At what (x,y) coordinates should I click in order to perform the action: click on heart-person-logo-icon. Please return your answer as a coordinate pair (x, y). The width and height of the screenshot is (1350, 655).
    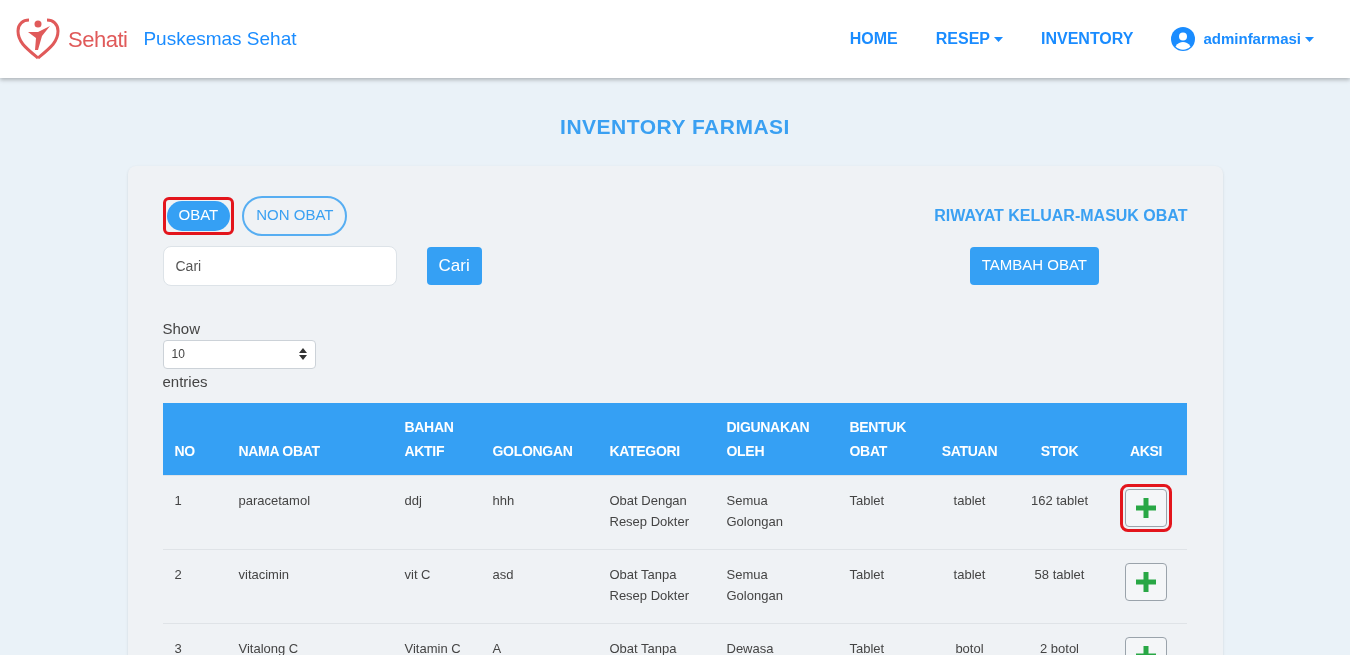
    Looking at the image, I should click on (38, 39).